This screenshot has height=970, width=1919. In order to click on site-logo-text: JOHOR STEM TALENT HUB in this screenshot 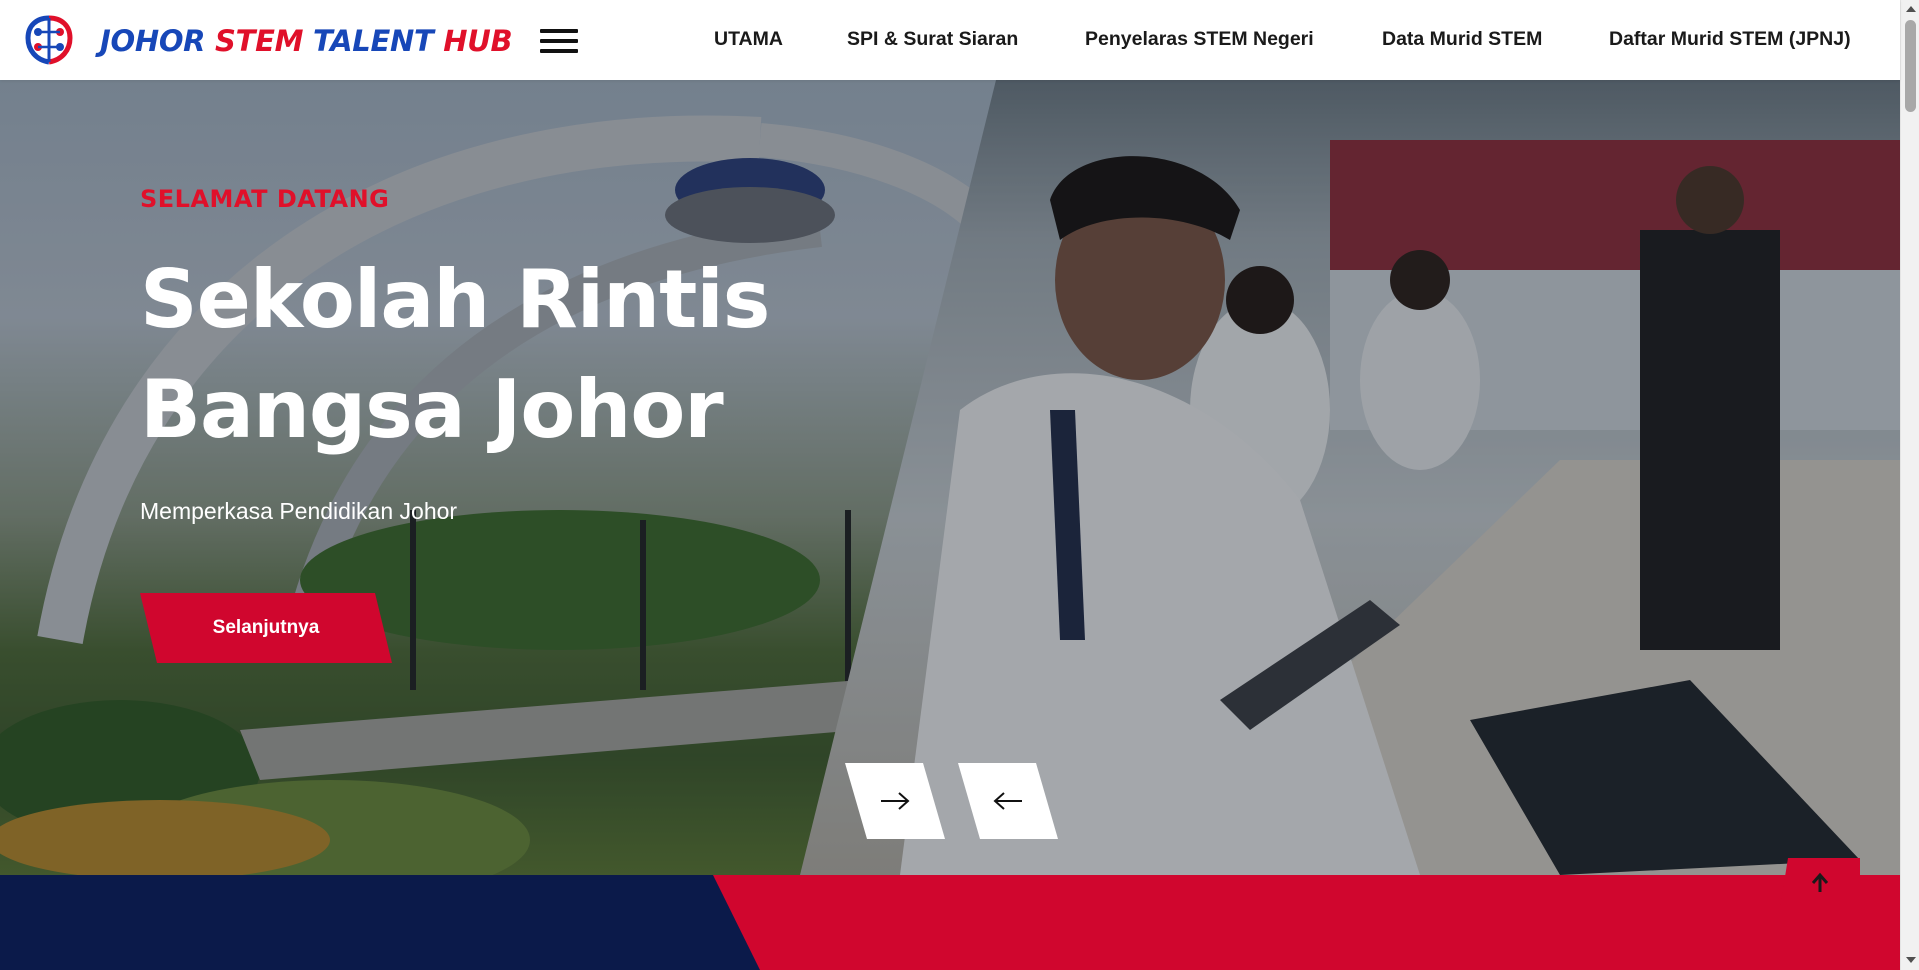, I will do `click(306, 41)`.